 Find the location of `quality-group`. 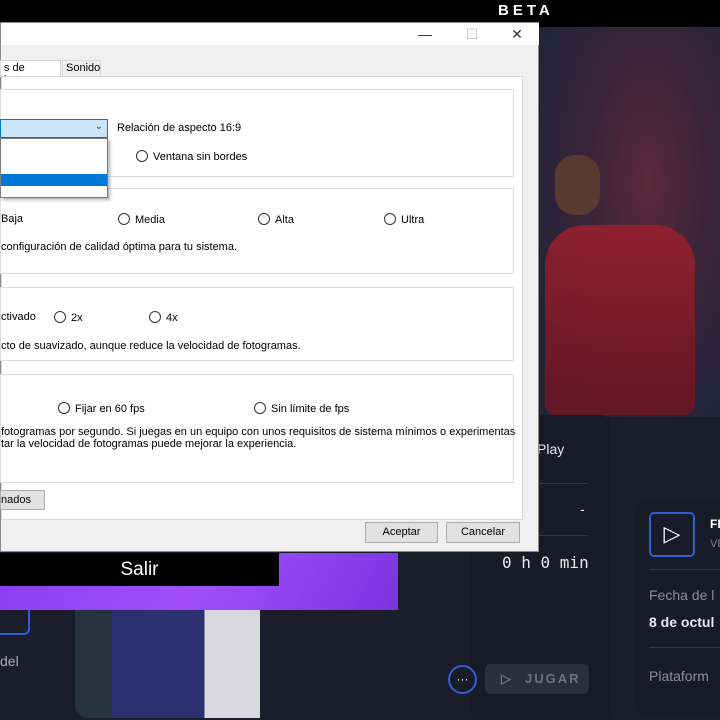

quality-group is located at coordinates (257, 231).